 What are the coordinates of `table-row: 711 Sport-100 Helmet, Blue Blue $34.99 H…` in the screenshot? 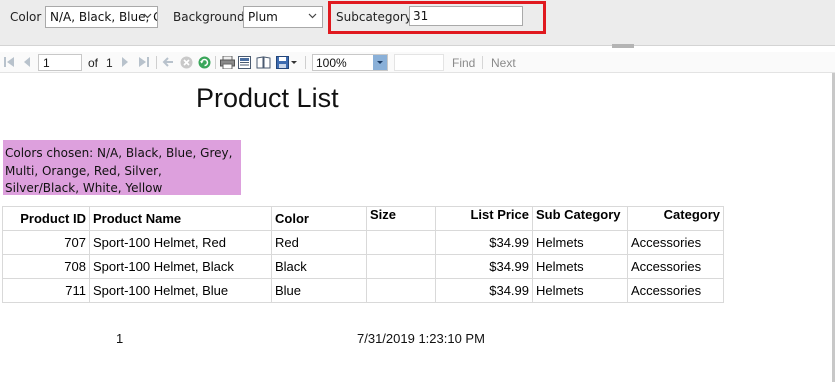 It's located at (363, 290).